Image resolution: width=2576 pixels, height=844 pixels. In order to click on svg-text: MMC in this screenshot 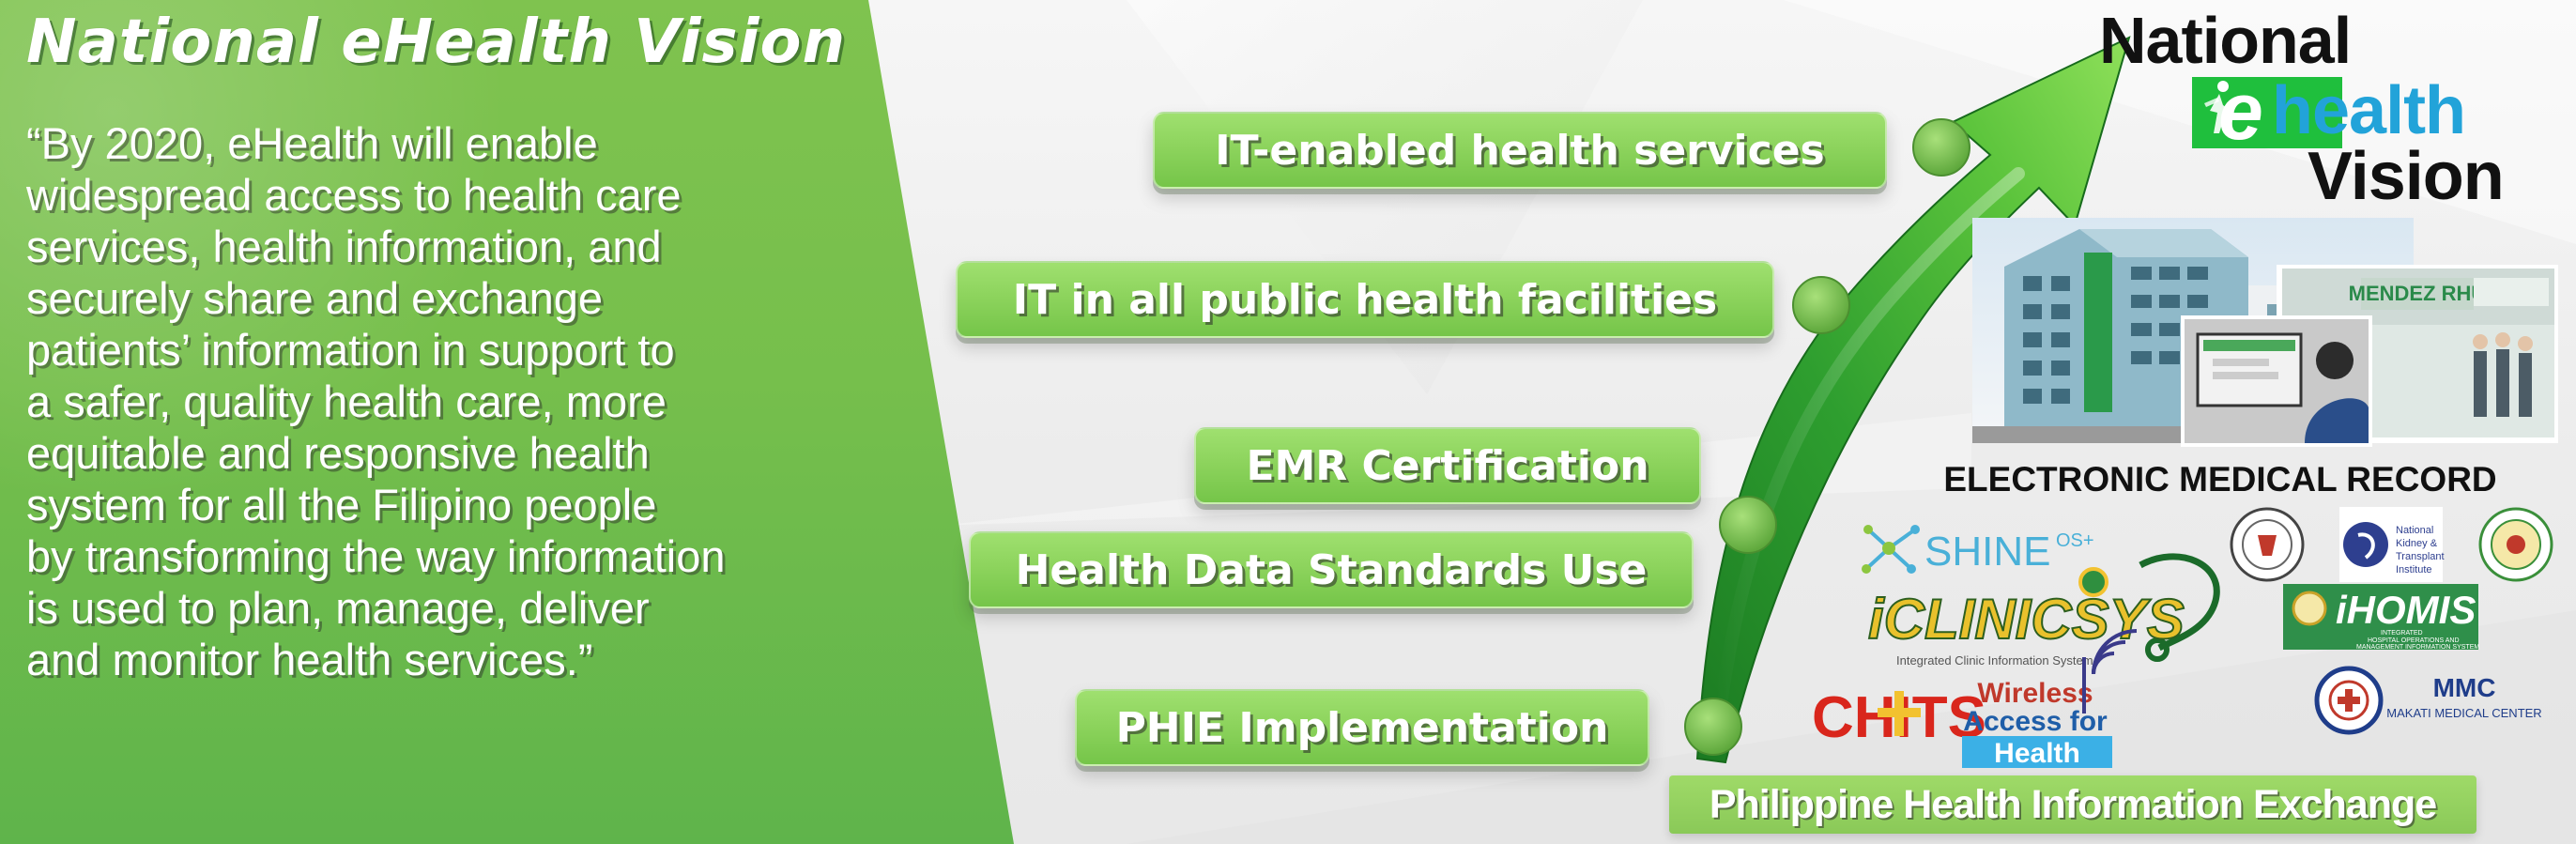, I will do `click(2465, 687)`.